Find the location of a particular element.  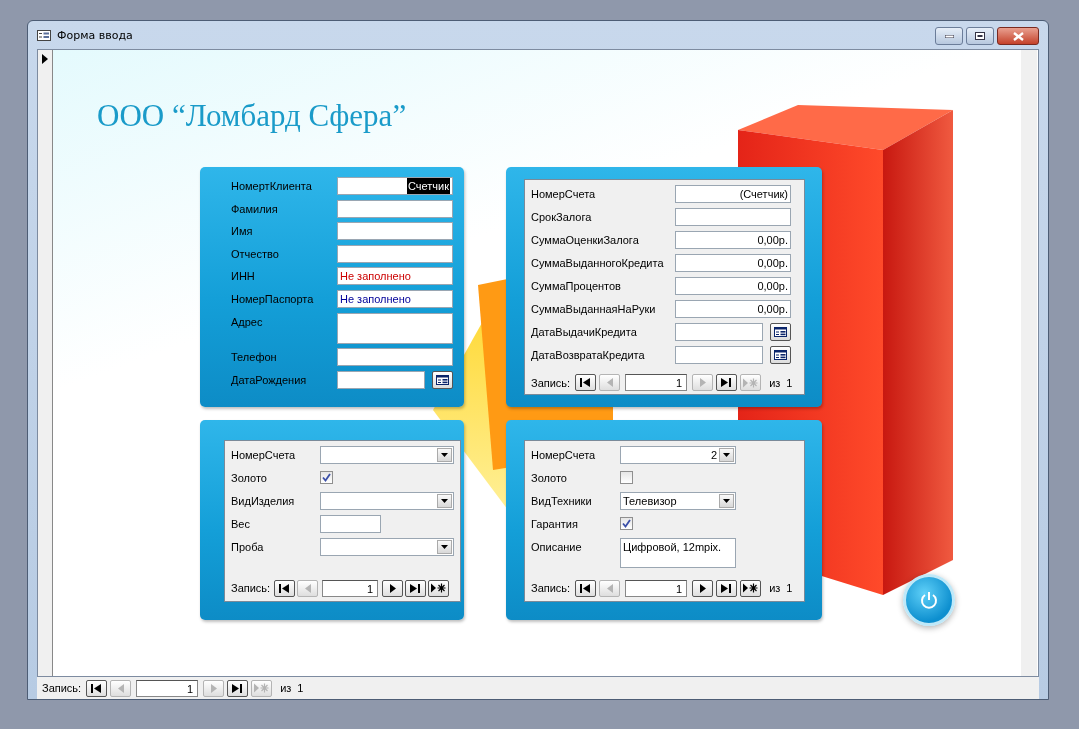

close-button is located at coordinates (1018, 36).